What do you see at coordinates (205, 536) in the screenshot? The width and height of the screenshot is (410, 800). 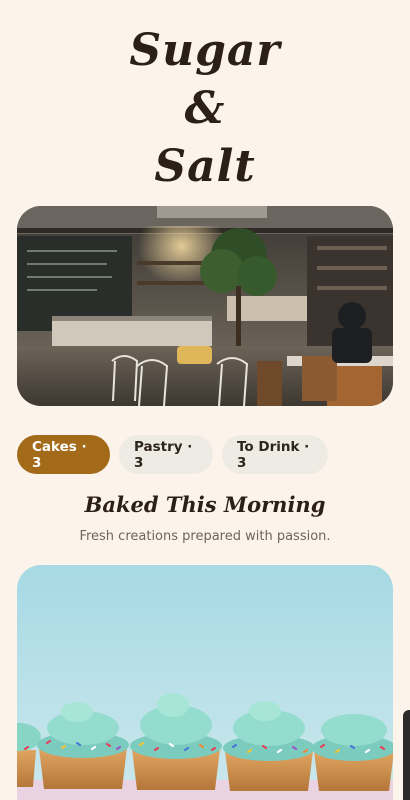 I see `section-subtitle: Fresh creations prepared with passion.` at bounding box center [205, 536].